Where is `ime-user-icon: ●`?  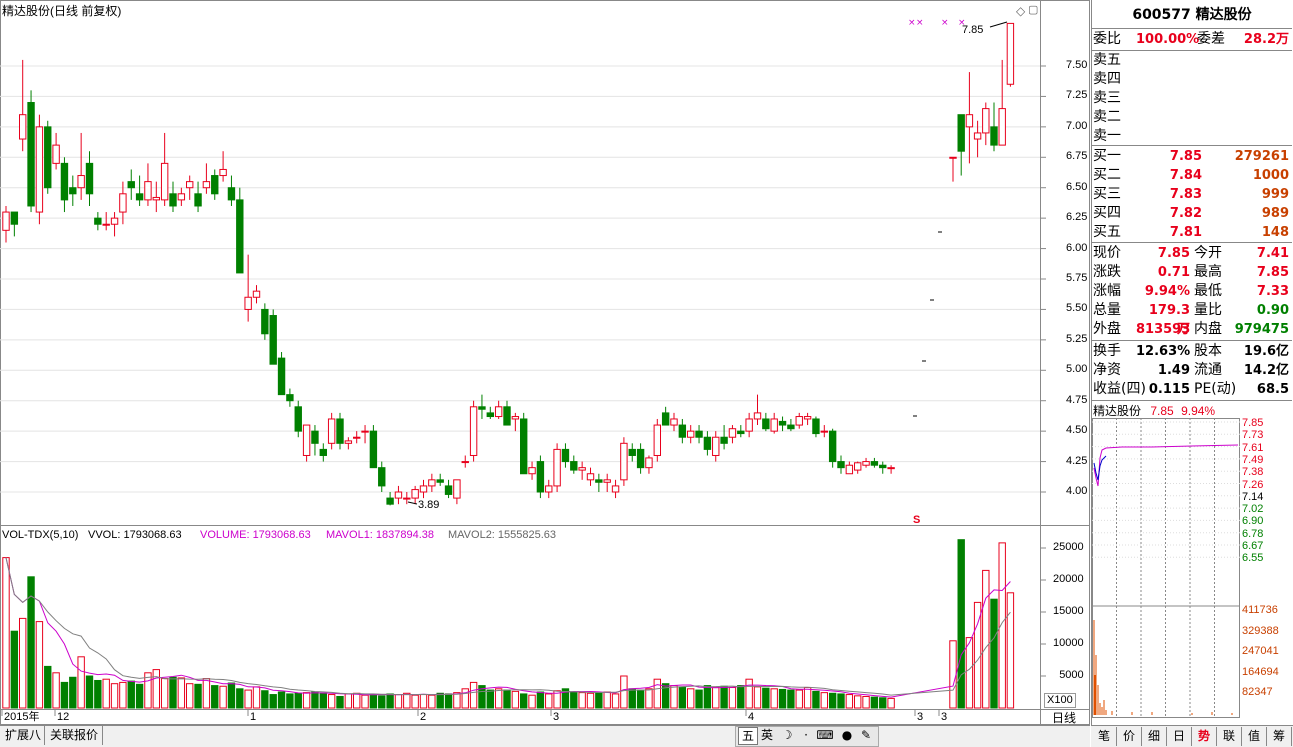 ime-user-icon: ● is located at coordinates (847, 735).